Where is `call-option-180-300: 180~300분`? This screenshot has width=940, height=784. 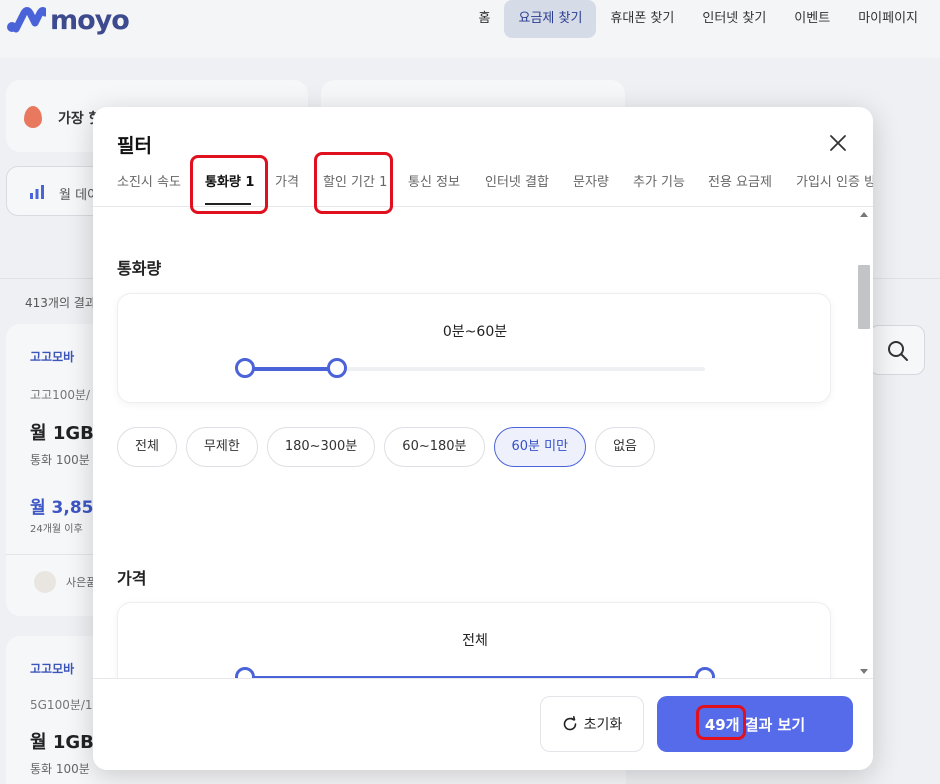 call-option-180-300: 180~300분 is located at coordinates (321, 447).